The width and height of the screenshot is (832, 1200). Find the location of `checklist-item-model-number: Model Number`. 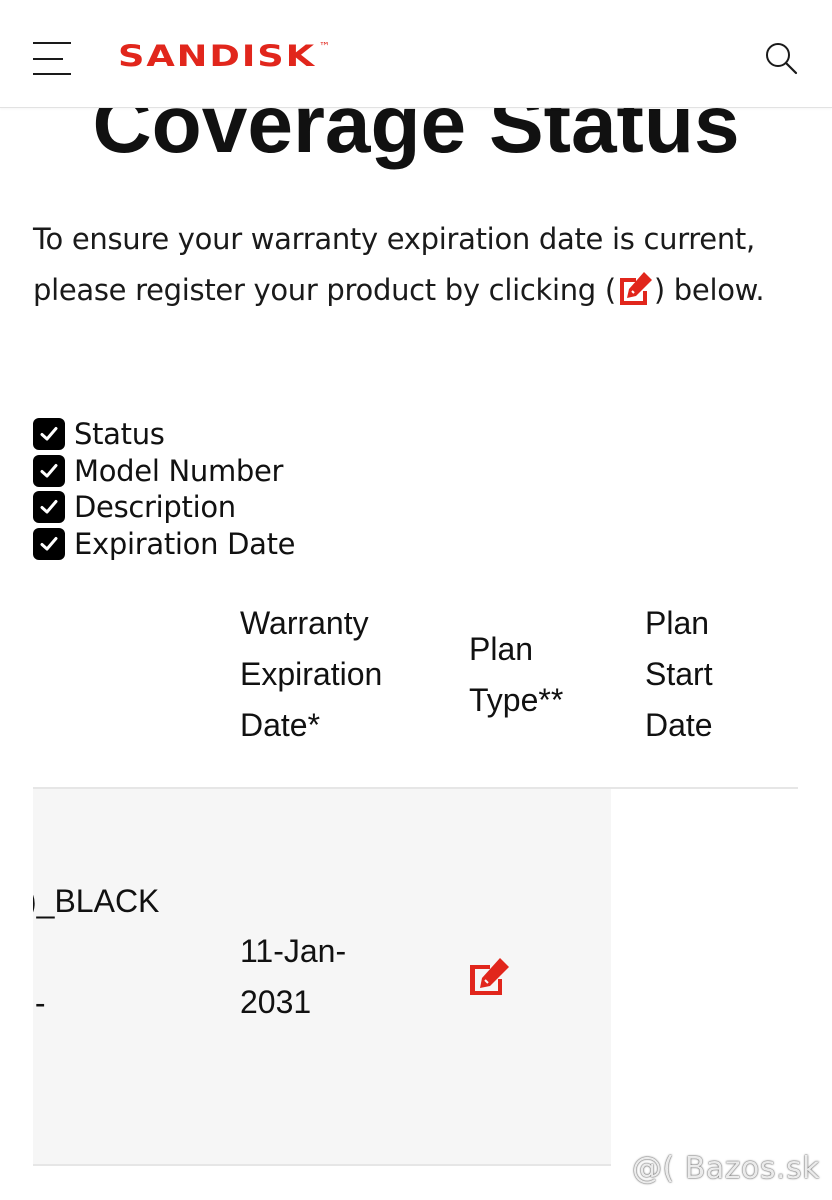

checklist-item-model-number: Model Number is located at coordinates (164, 471).